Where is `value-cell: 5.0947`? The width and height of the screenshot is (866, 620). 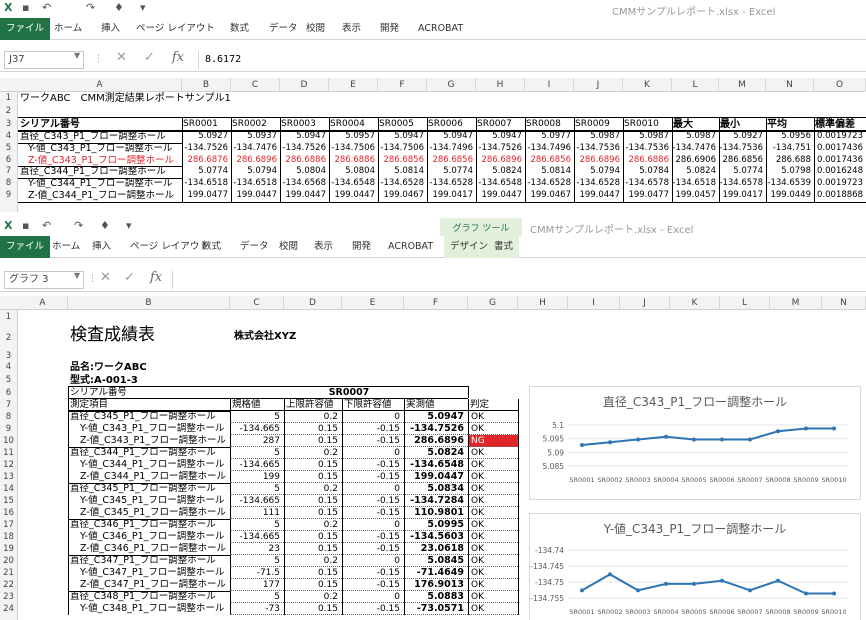 value-cell: 5.0947 is located at coordinates (311, 136).